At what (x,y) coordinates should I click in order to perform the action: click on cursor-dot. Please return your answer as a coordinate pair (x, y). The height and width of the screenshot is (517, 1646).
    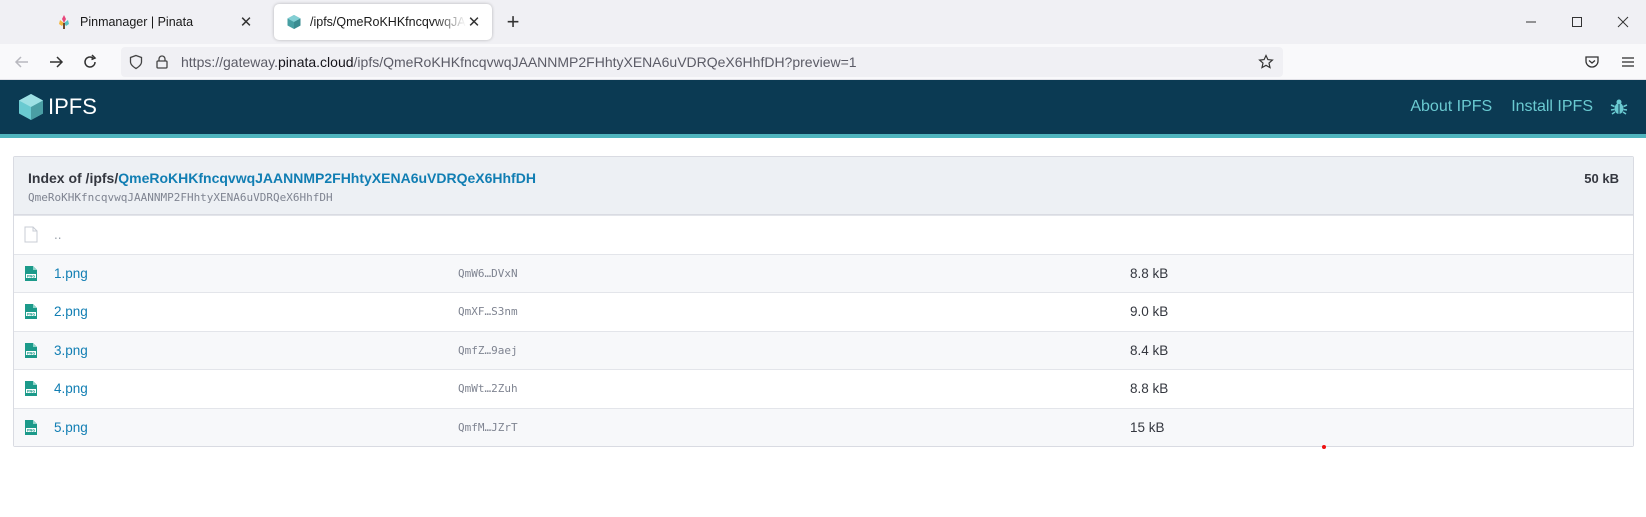
    Looking at the image, I should click on (1324, 447).